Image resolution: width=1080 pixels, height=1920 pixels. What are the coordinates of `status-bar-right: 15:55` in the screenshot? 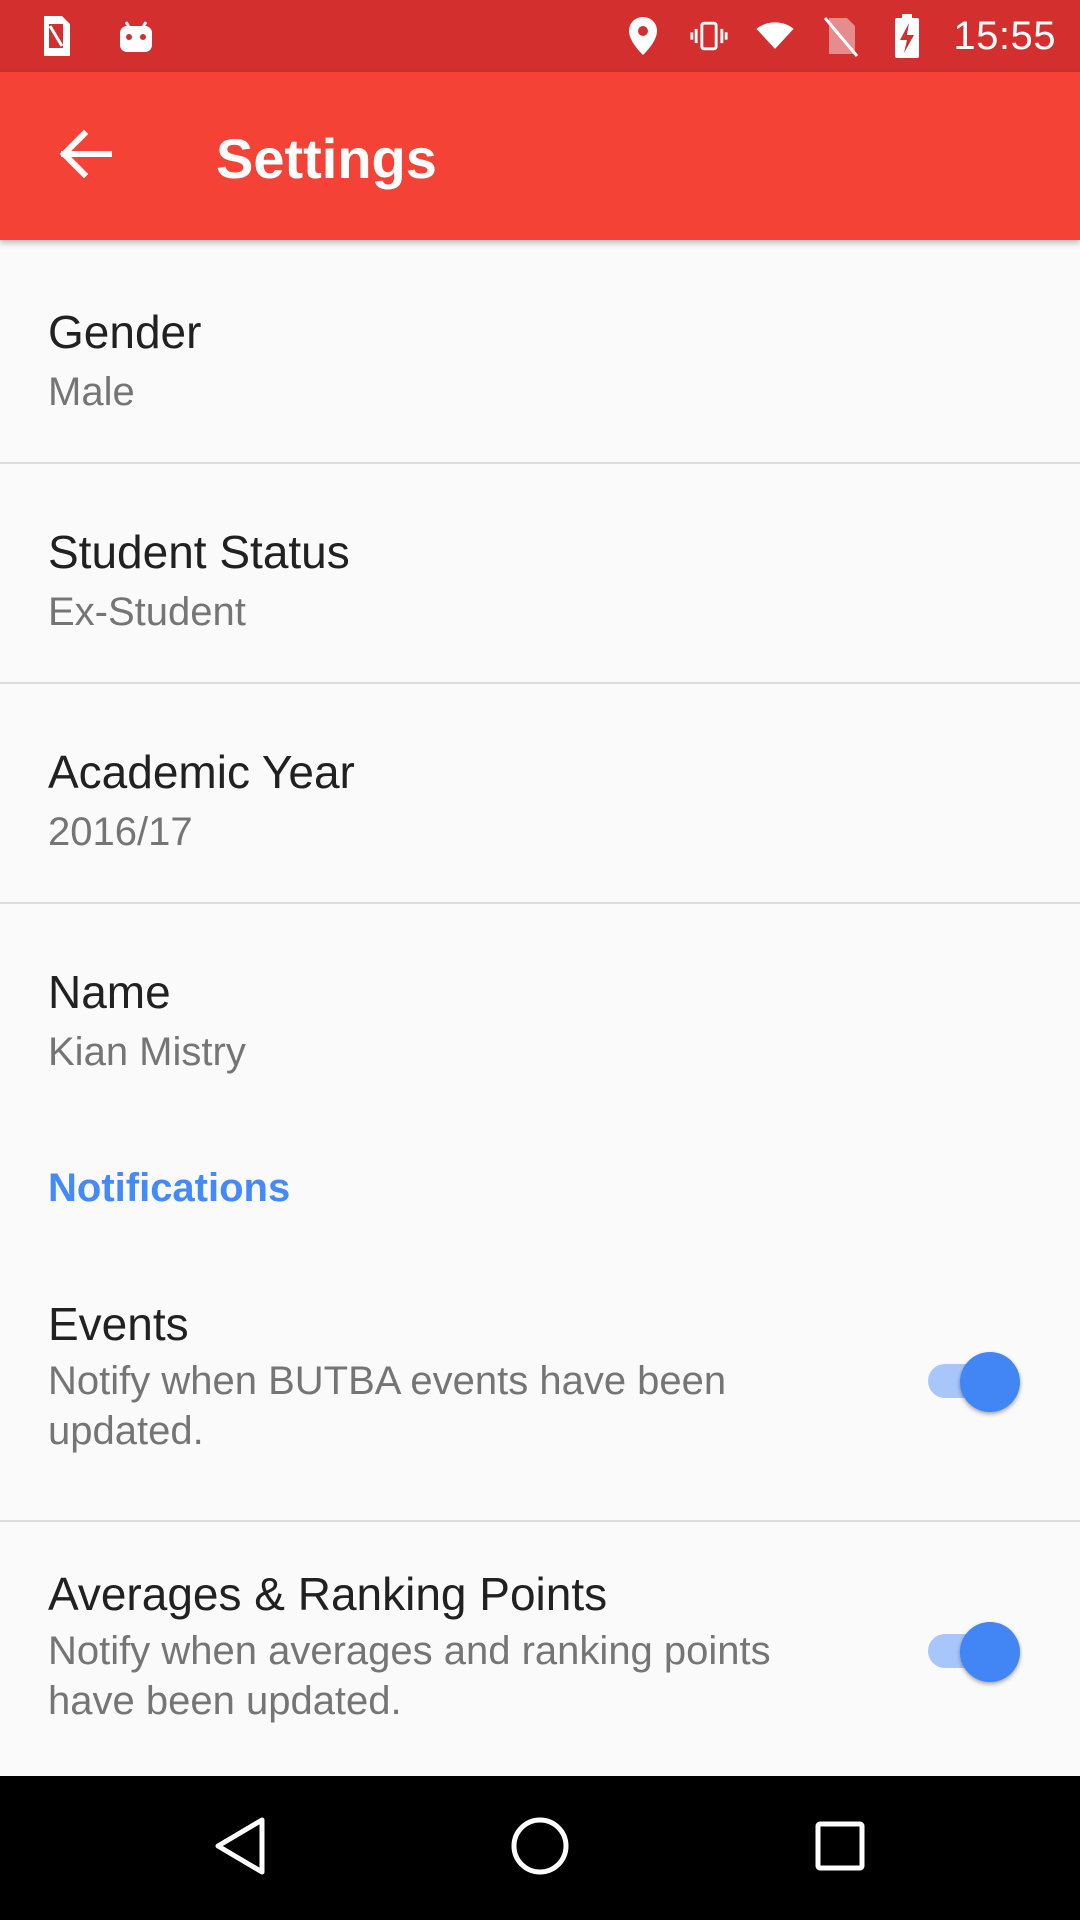 It's located at (839, 36).